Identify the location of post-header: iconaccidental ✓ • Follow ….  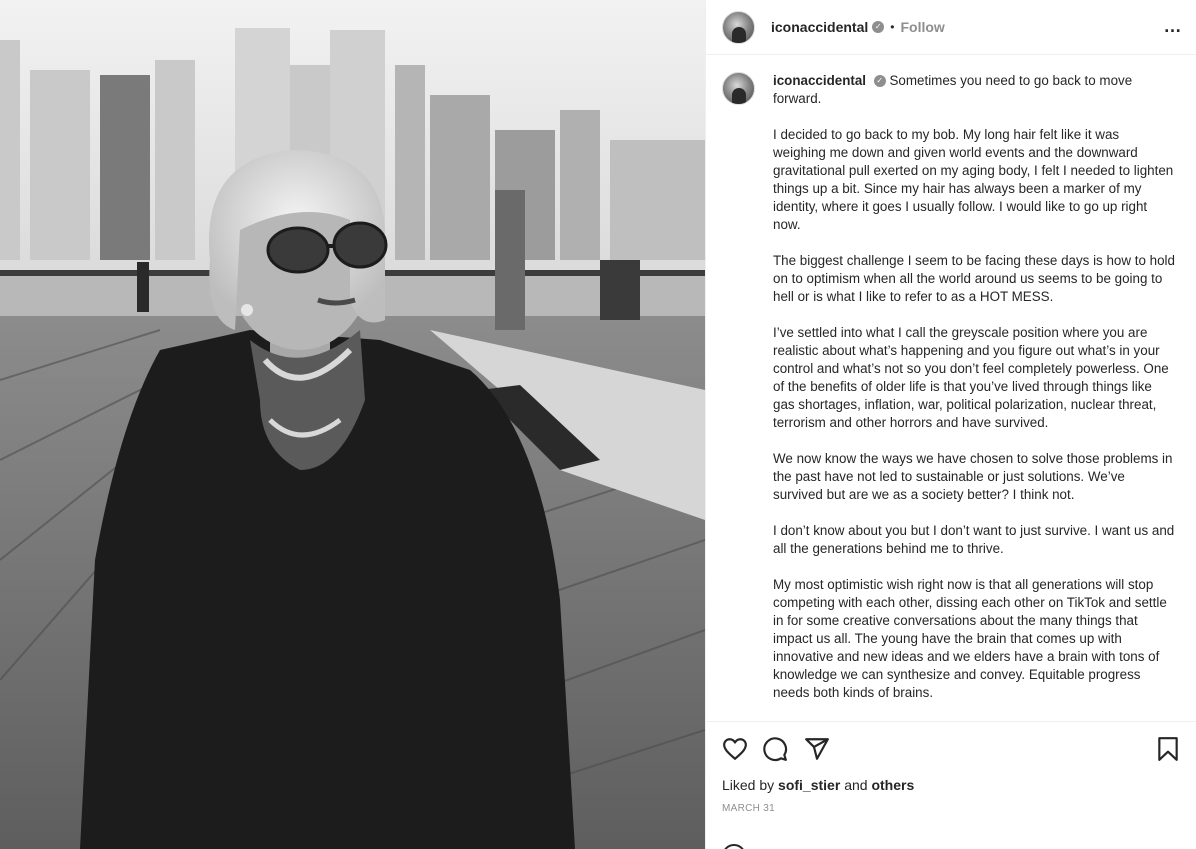
(951, 27).